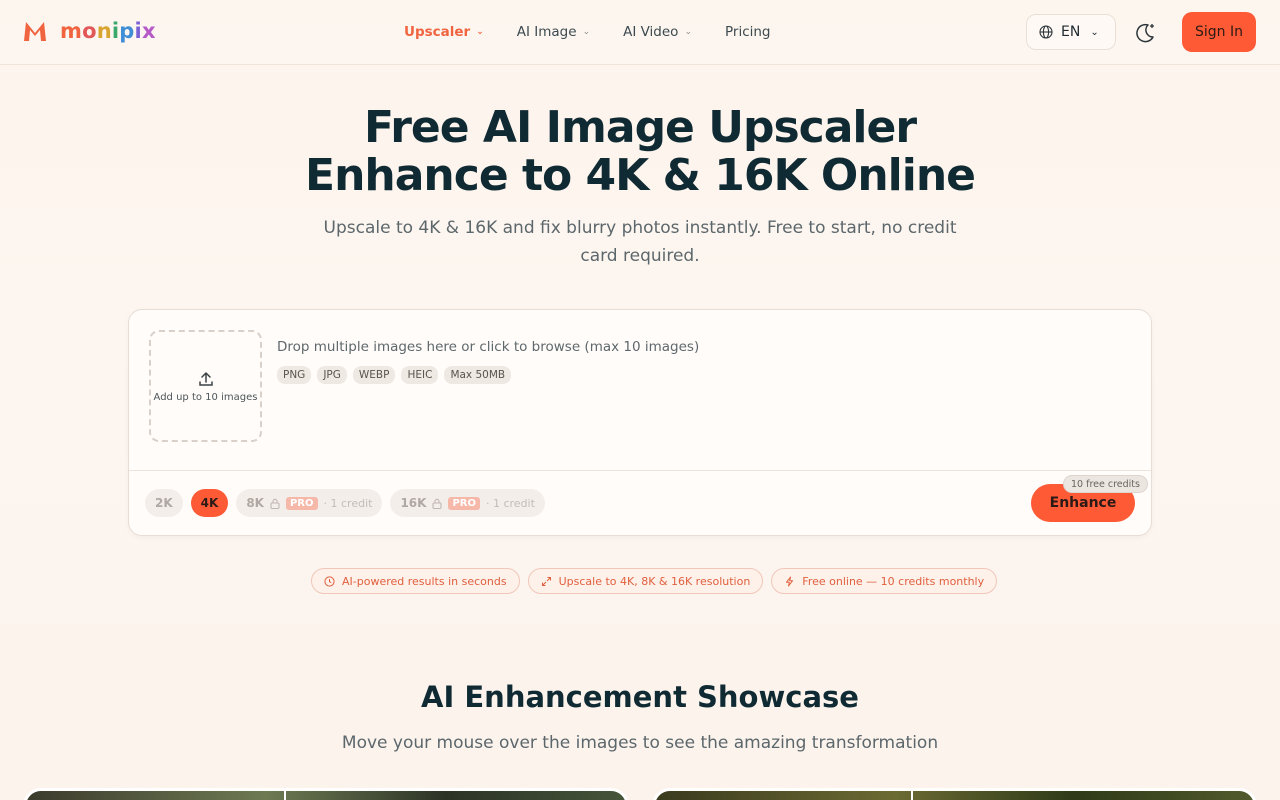 Image resolution: width=1280 pixels, height=800 pixels. I want to click on nav-item-upscaler: Upscaler ⌄, so click(444, 32).